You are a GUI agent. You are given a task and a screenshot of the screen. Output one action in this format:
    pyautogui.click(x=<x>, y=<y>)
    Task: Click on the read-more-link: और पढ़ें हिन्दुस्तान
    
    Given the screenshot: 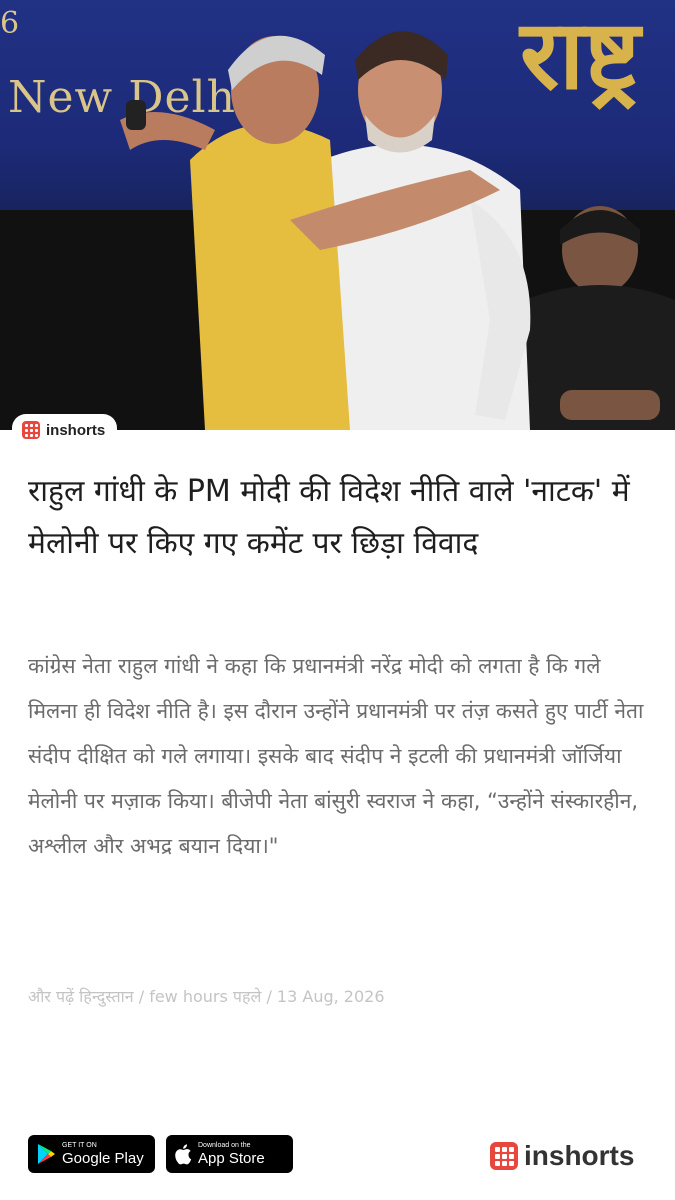 What is the action you would take?
    pyautogui.click(x=81, y=996)
    